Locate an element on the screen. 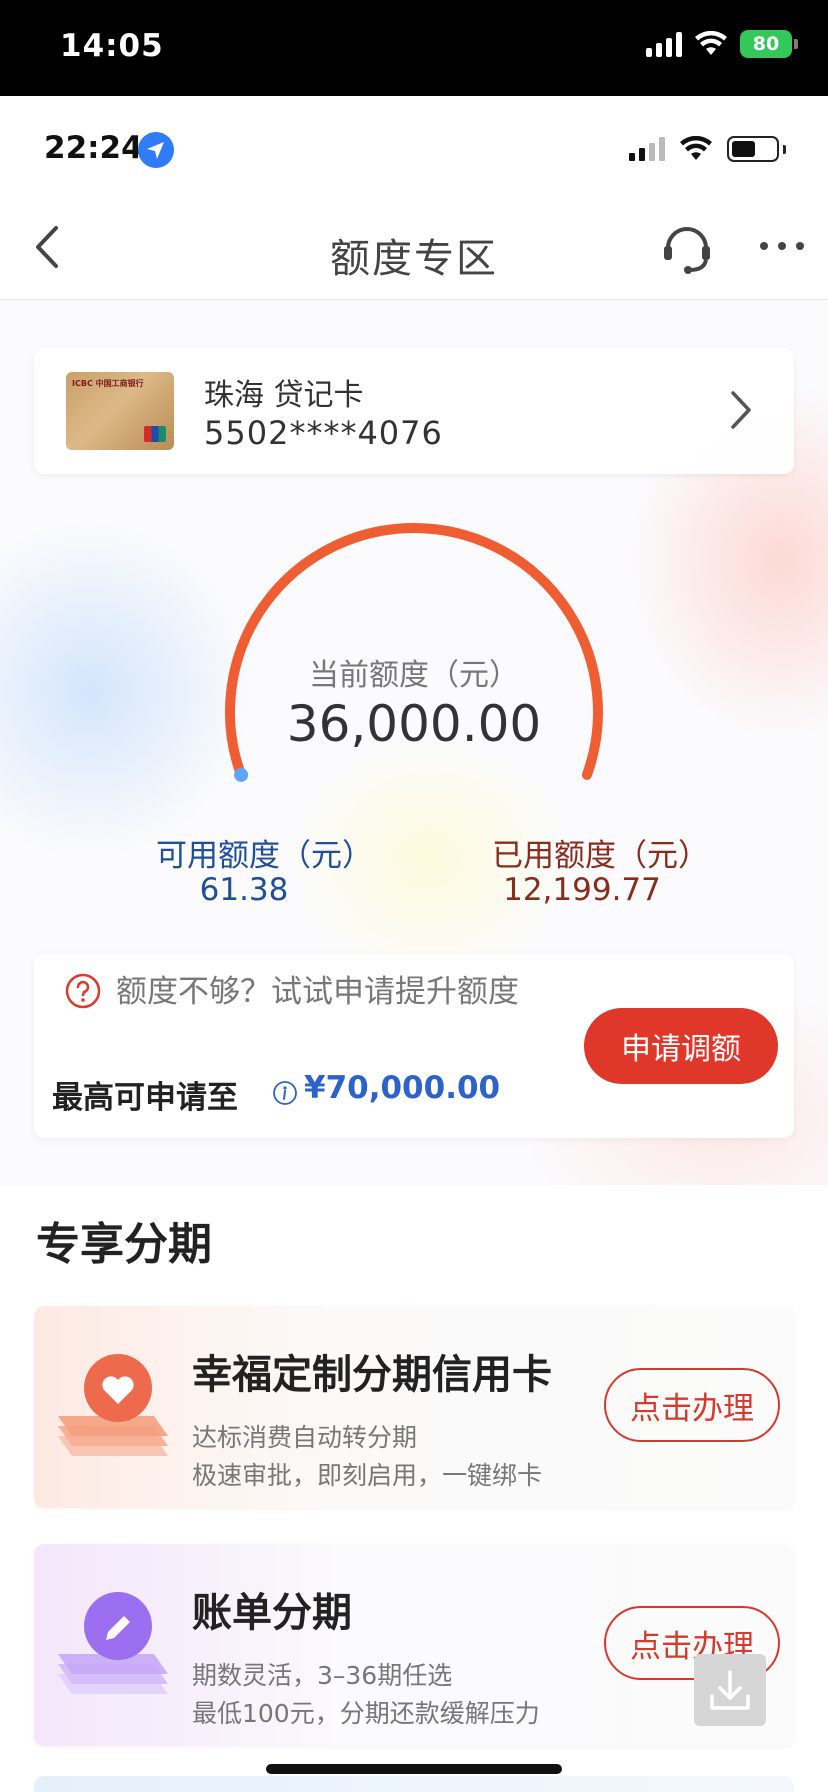 This screenshot has height=1792, width=828. installment-description: 最低100元，分期还款缓解压力 is located at coordinates (366, 1713).